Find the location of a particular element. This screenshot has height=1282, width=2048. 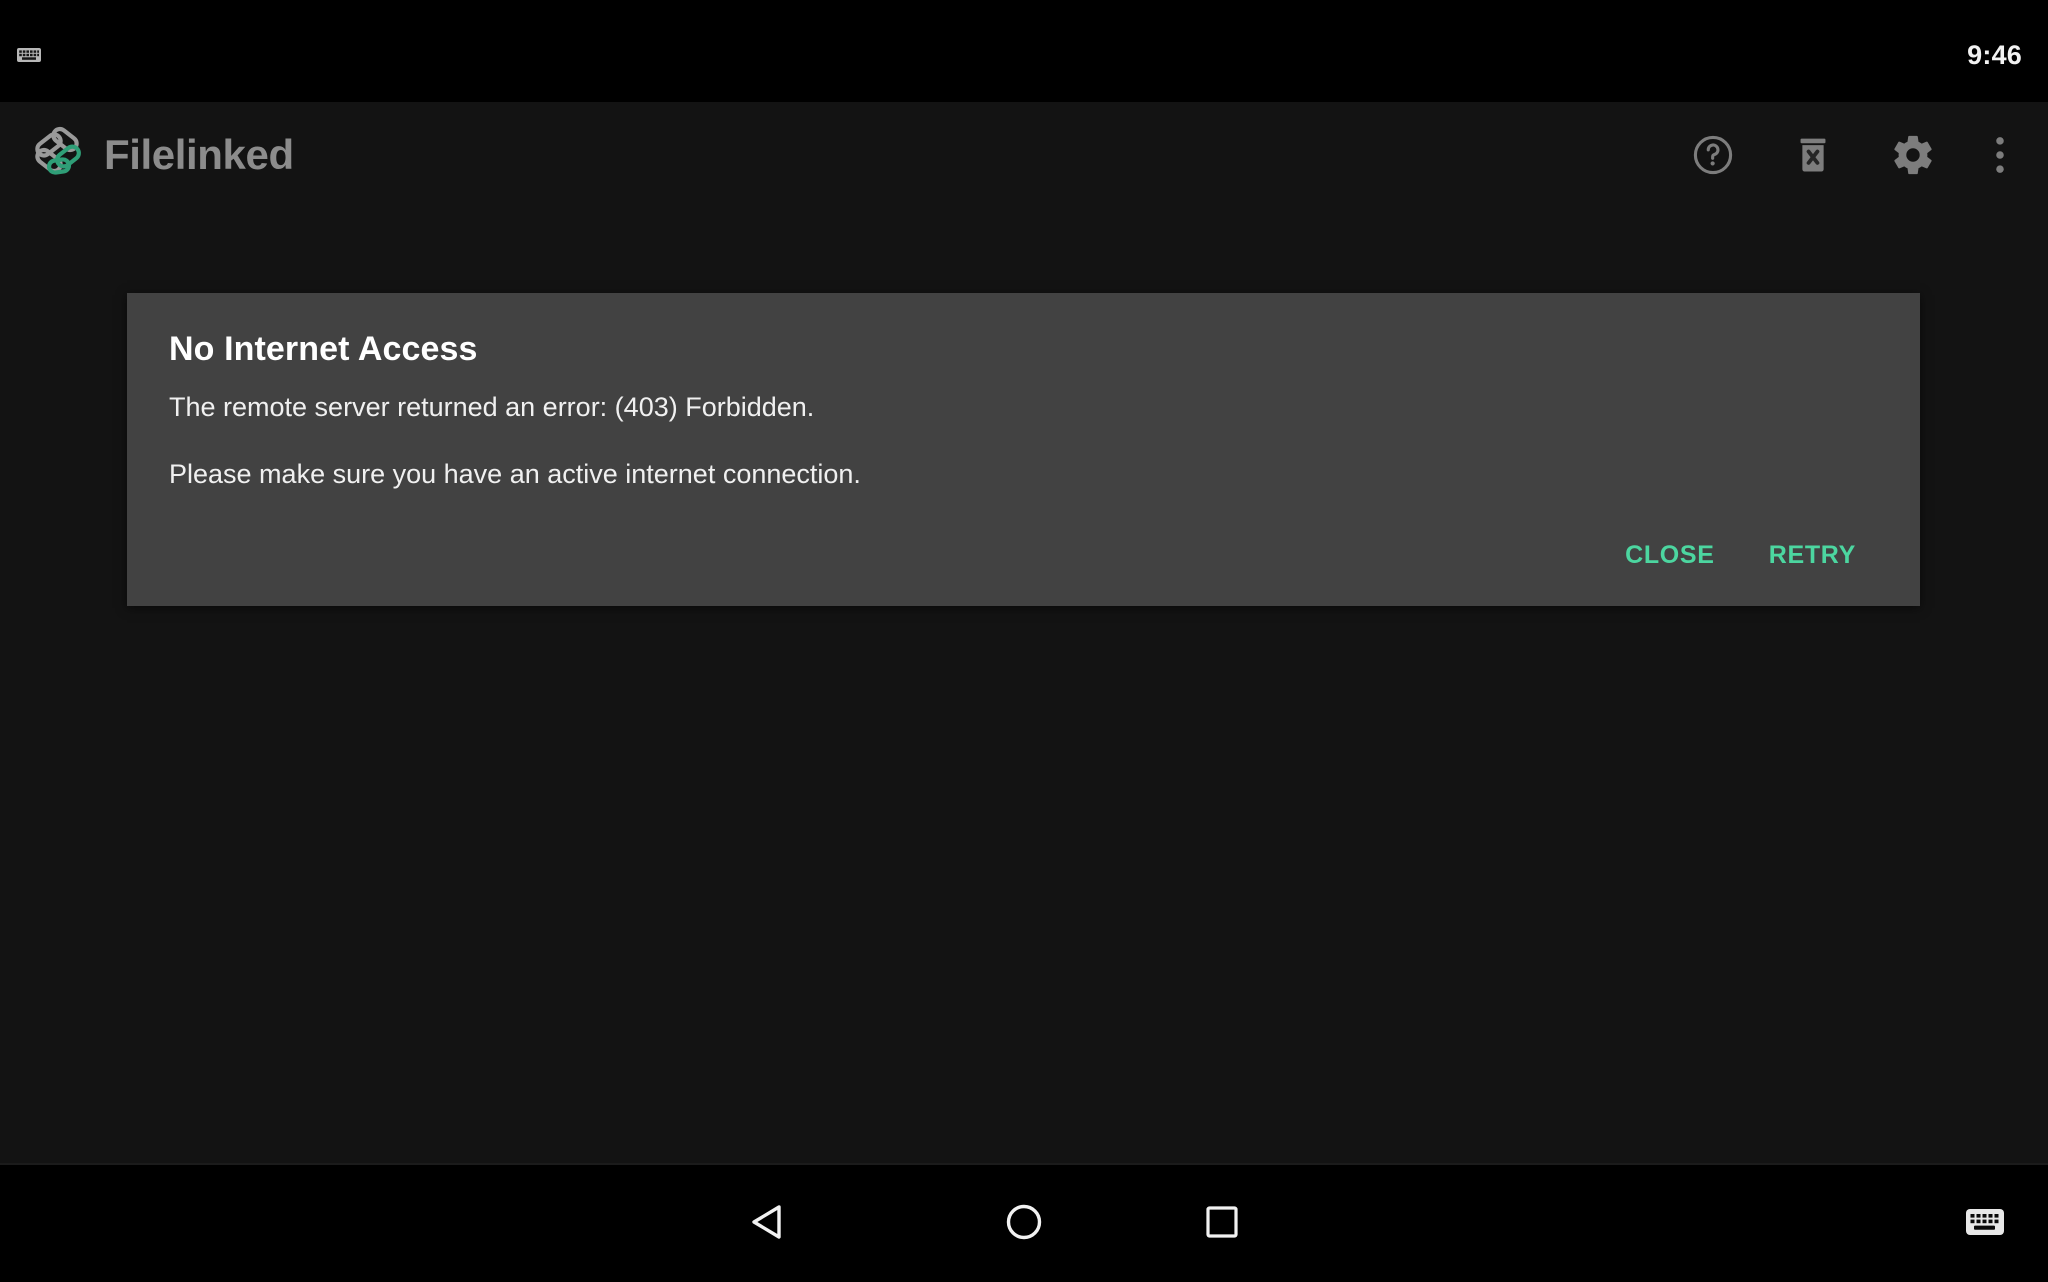

recents-square-icon is located at coordinates (1222, 1223).